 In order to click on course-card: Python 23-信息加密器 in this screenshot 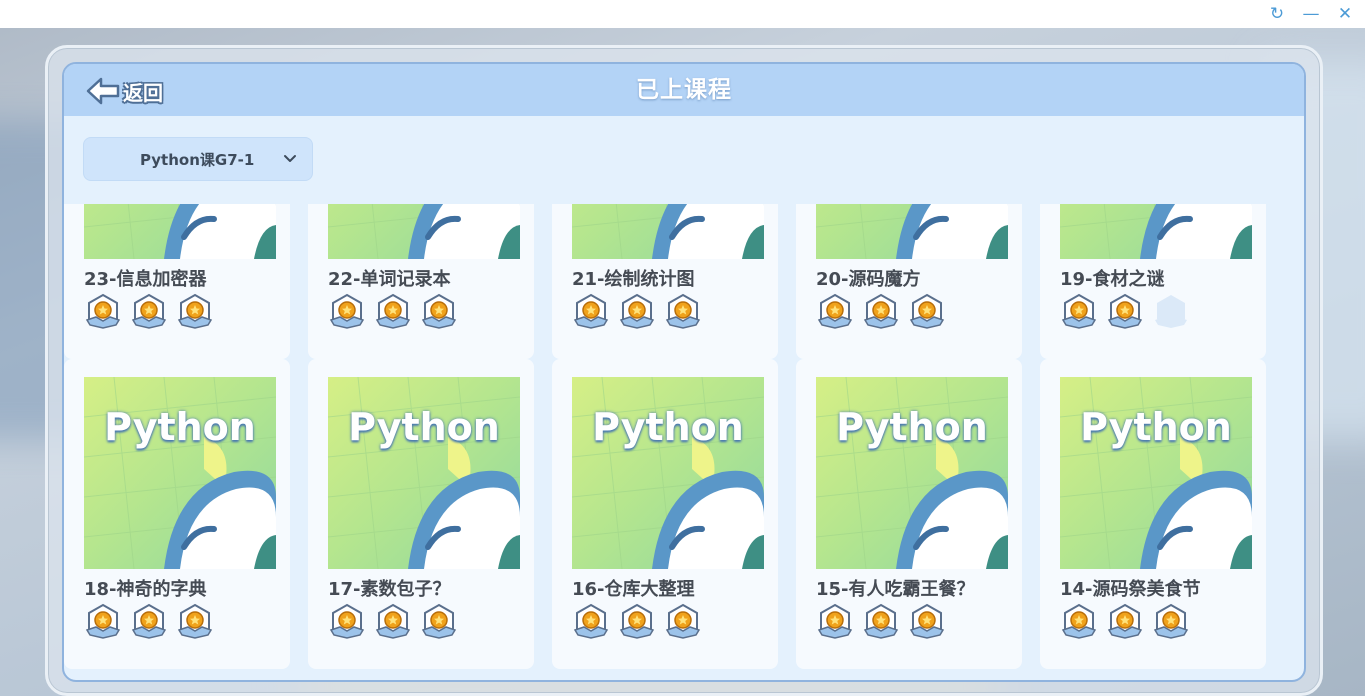, I will do `click(177, 281)`.